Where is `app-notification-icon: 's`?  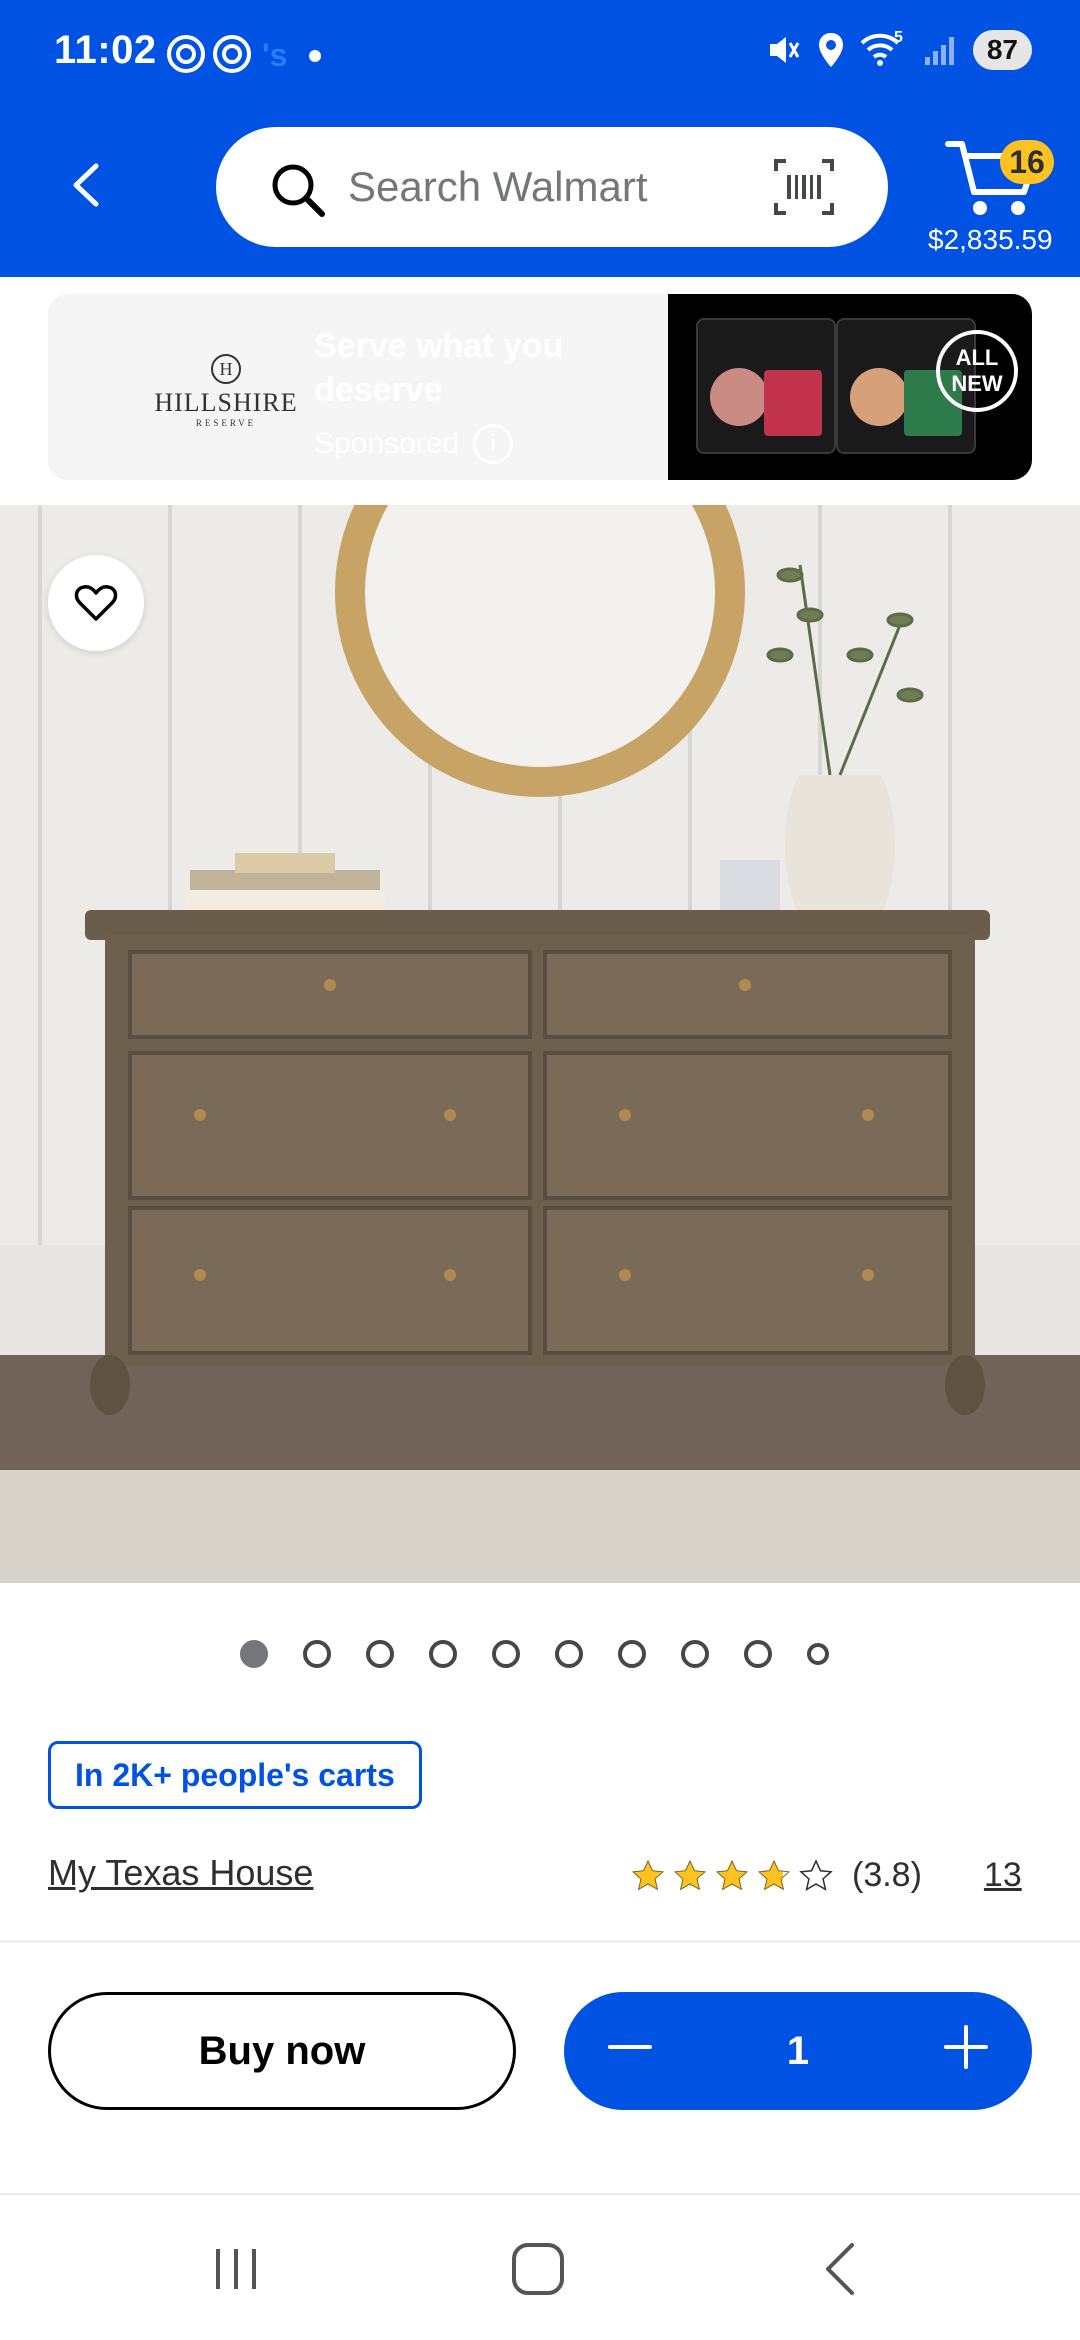 app-notification-icon: 's is located at coordinates (274, 55).